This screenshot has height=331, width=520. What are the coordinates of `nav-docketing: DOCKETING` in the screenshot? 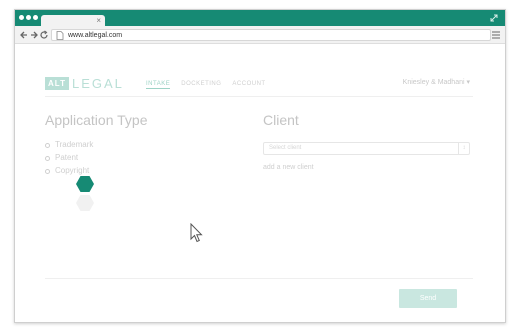 It's located at (201, 84).